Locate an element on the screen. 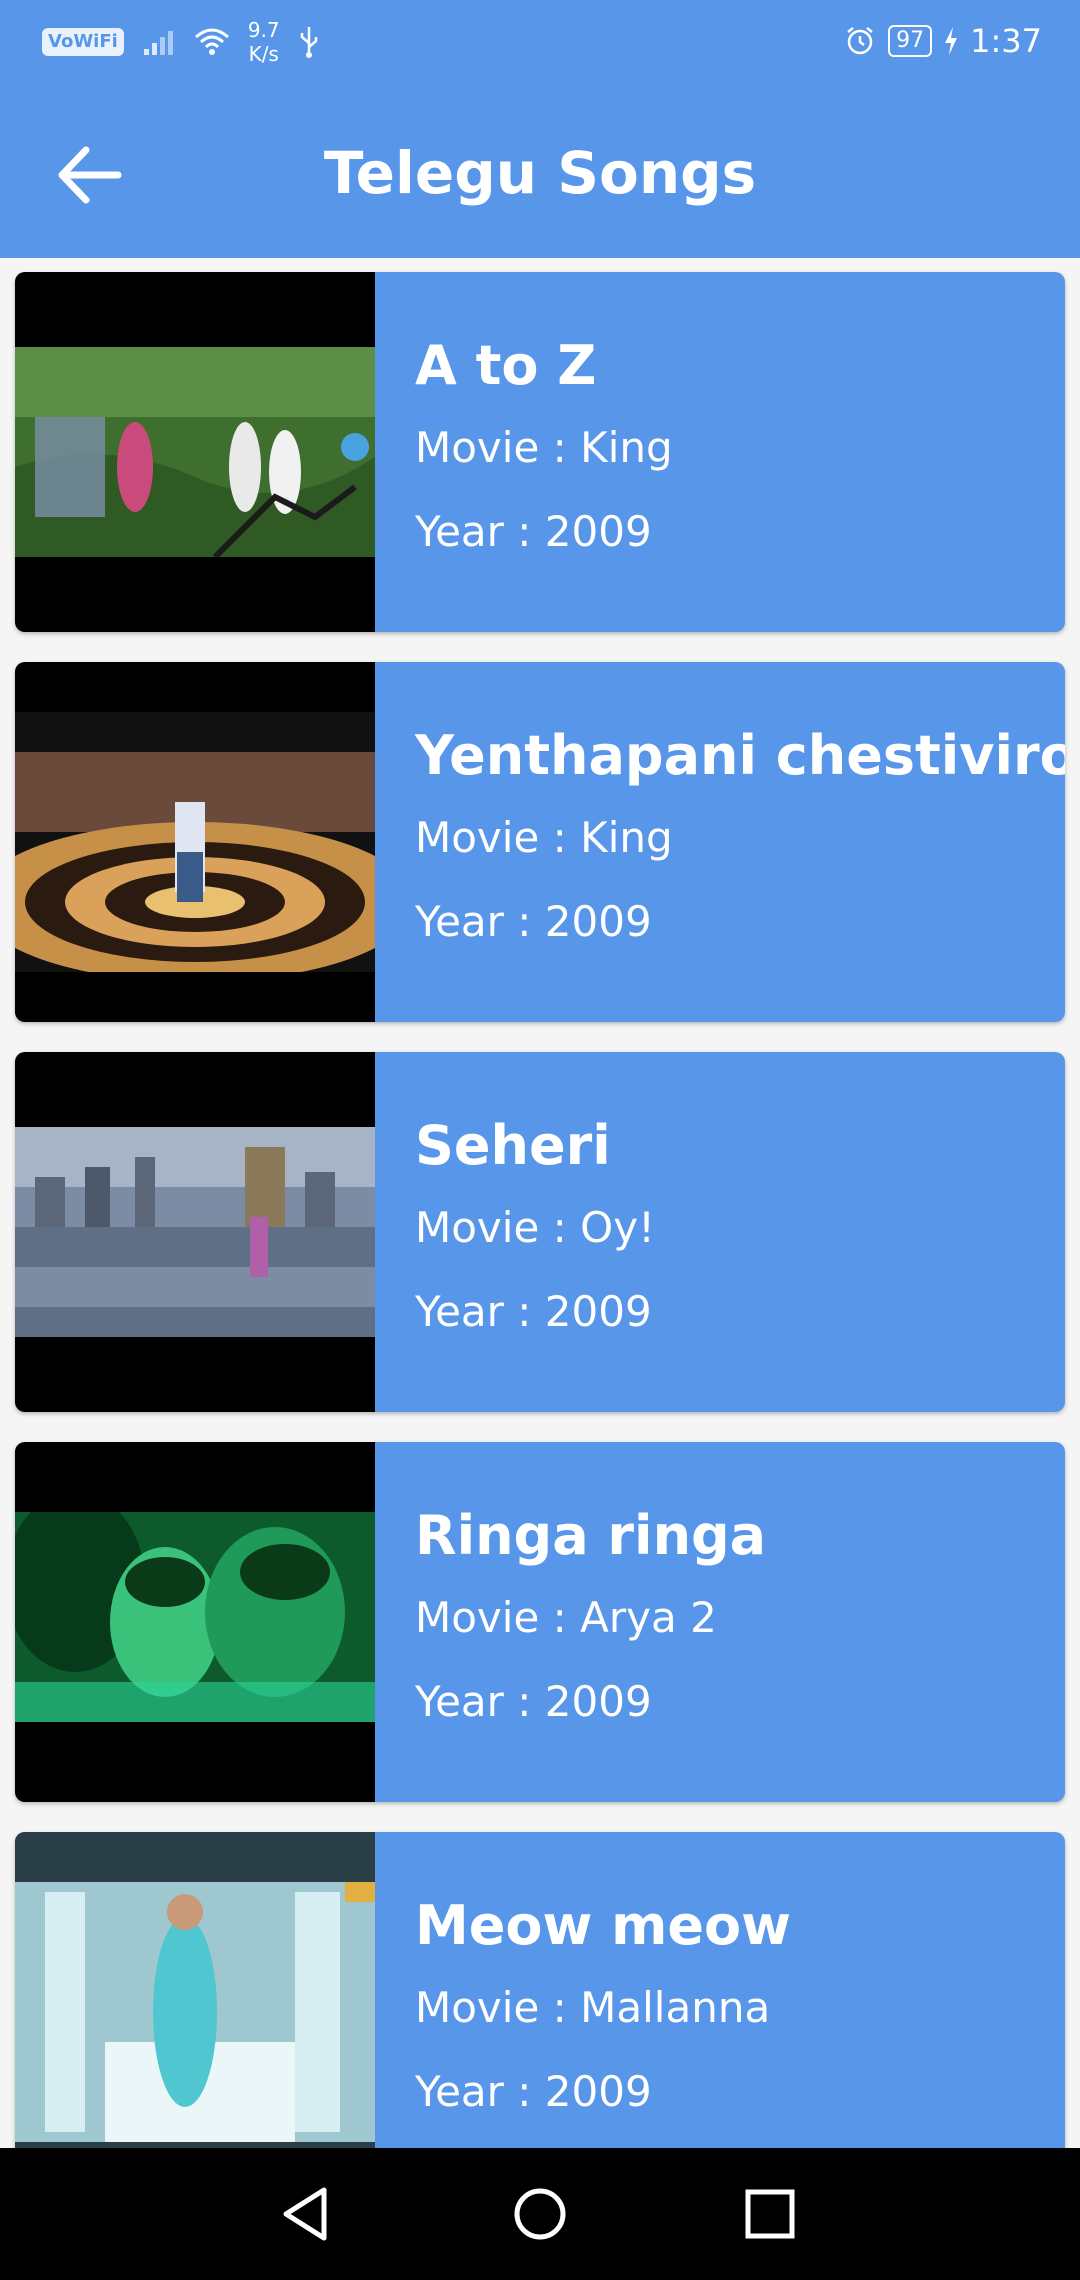 Image resolution: width=1080 pixels, height=2280 pixels. net-speed-unit: K/s is located at coordinates (263, 54).